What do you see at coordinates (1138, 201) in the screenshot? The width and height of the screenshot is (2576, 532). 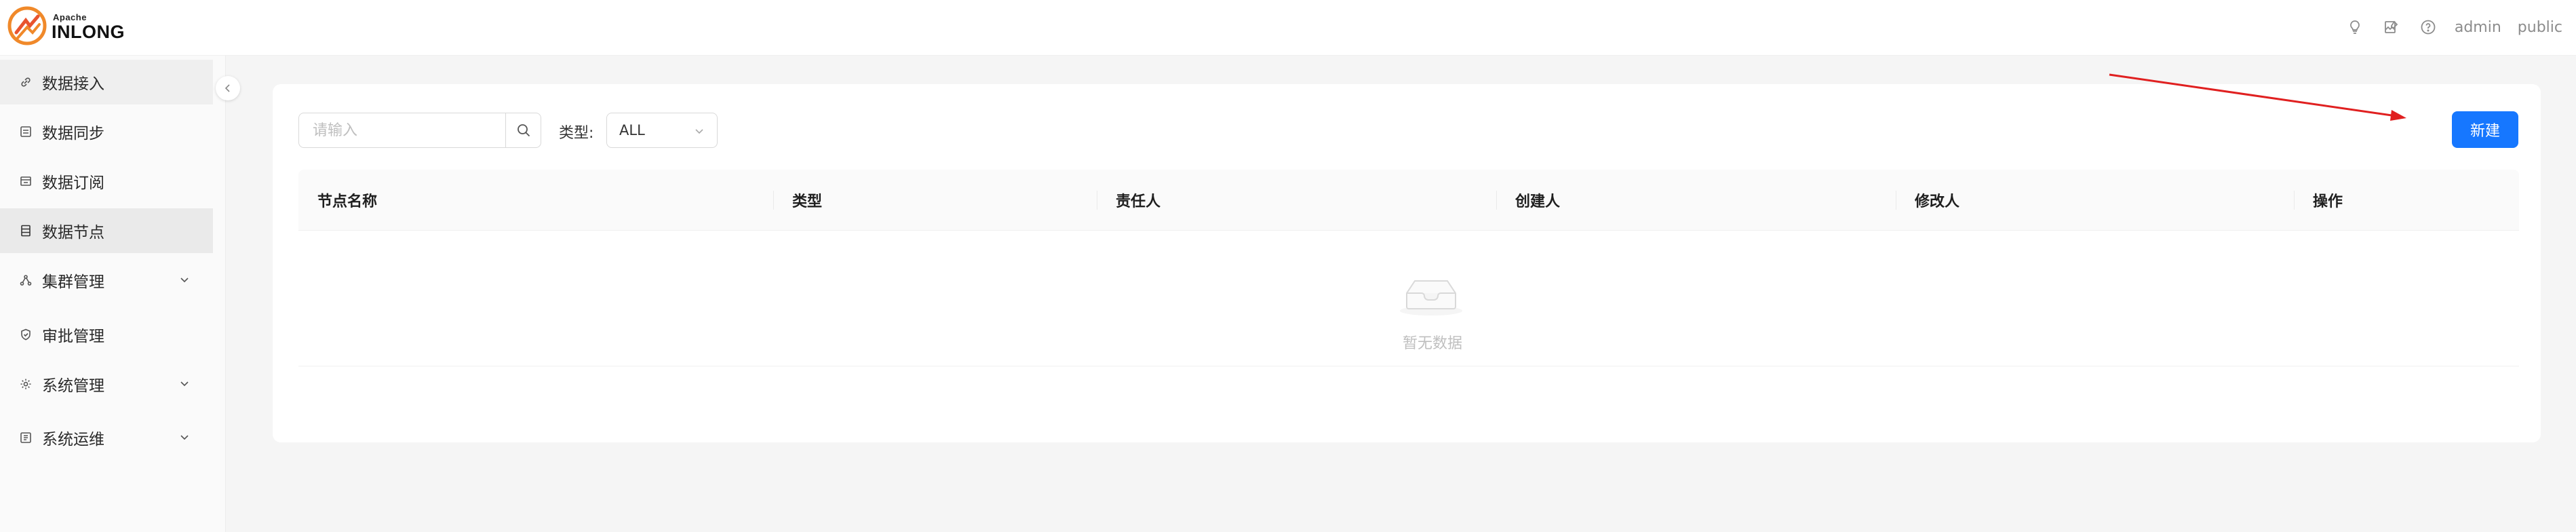 I see `column-header-owner: 责任人` at bounding box center [1138, 201].